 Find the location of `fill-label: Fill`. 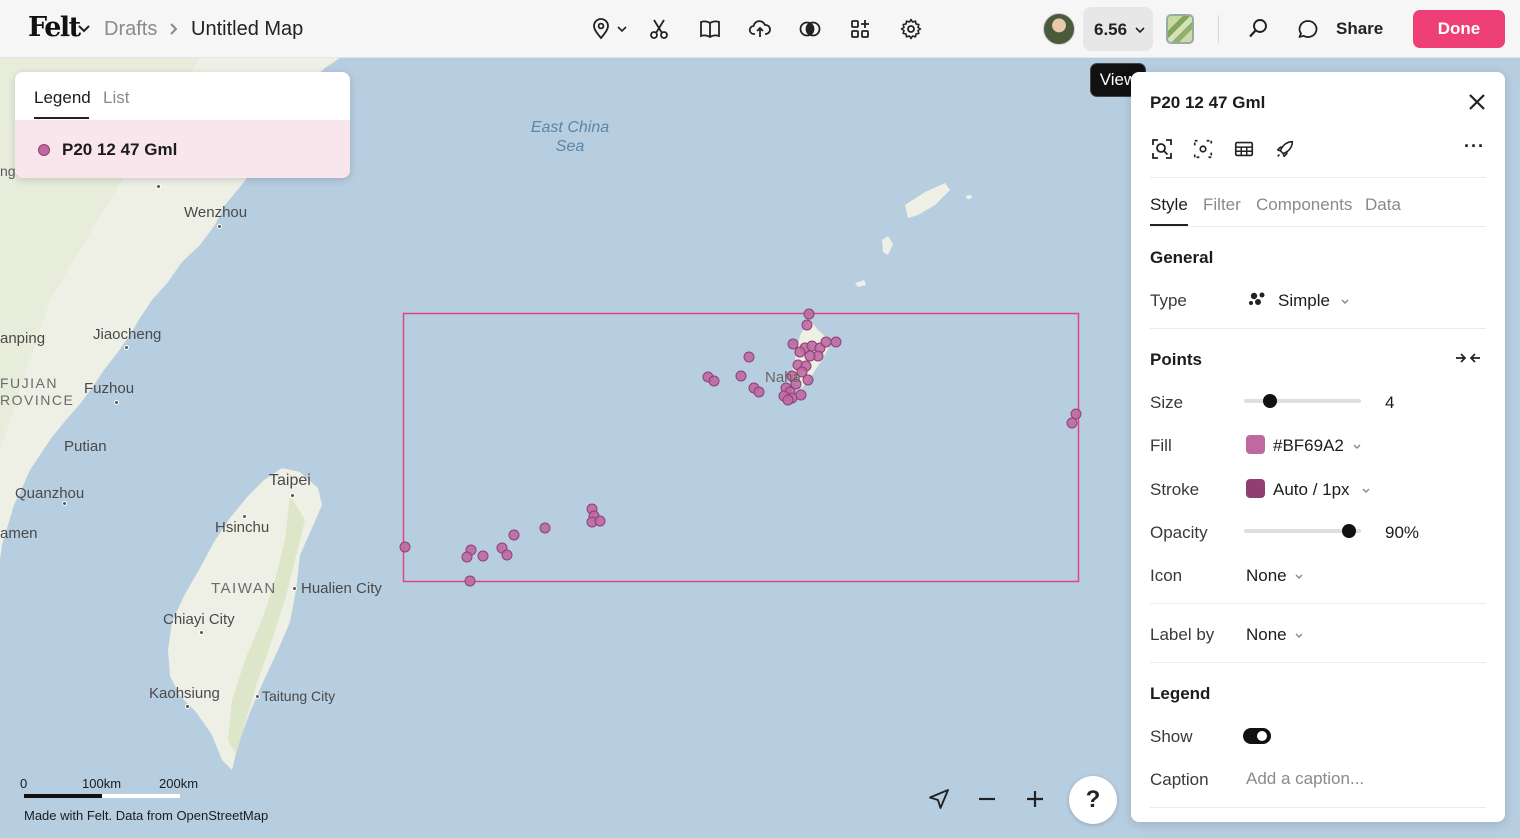

fill-label: Fill is located at coordinates (1161, 445).